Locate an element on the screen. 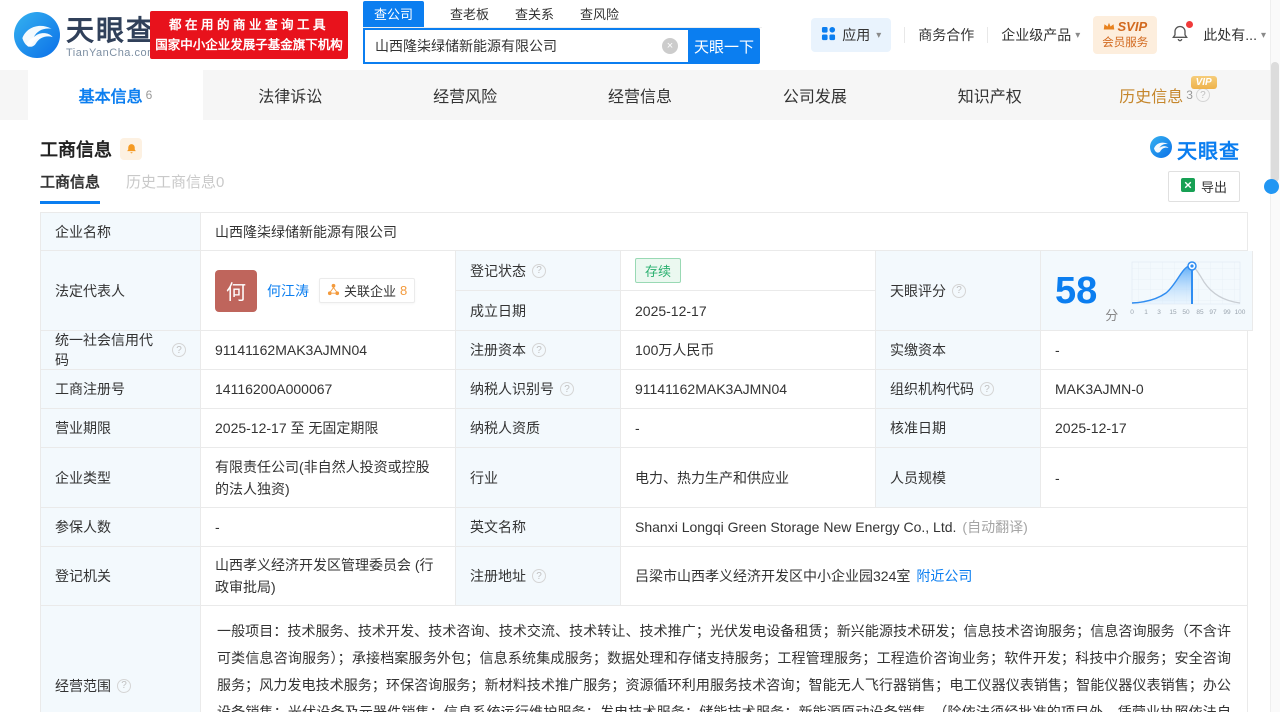 This screenshot has width=1280, height=712. field-label-reg-address: 注册地址? is located at coordinates (538, 576).